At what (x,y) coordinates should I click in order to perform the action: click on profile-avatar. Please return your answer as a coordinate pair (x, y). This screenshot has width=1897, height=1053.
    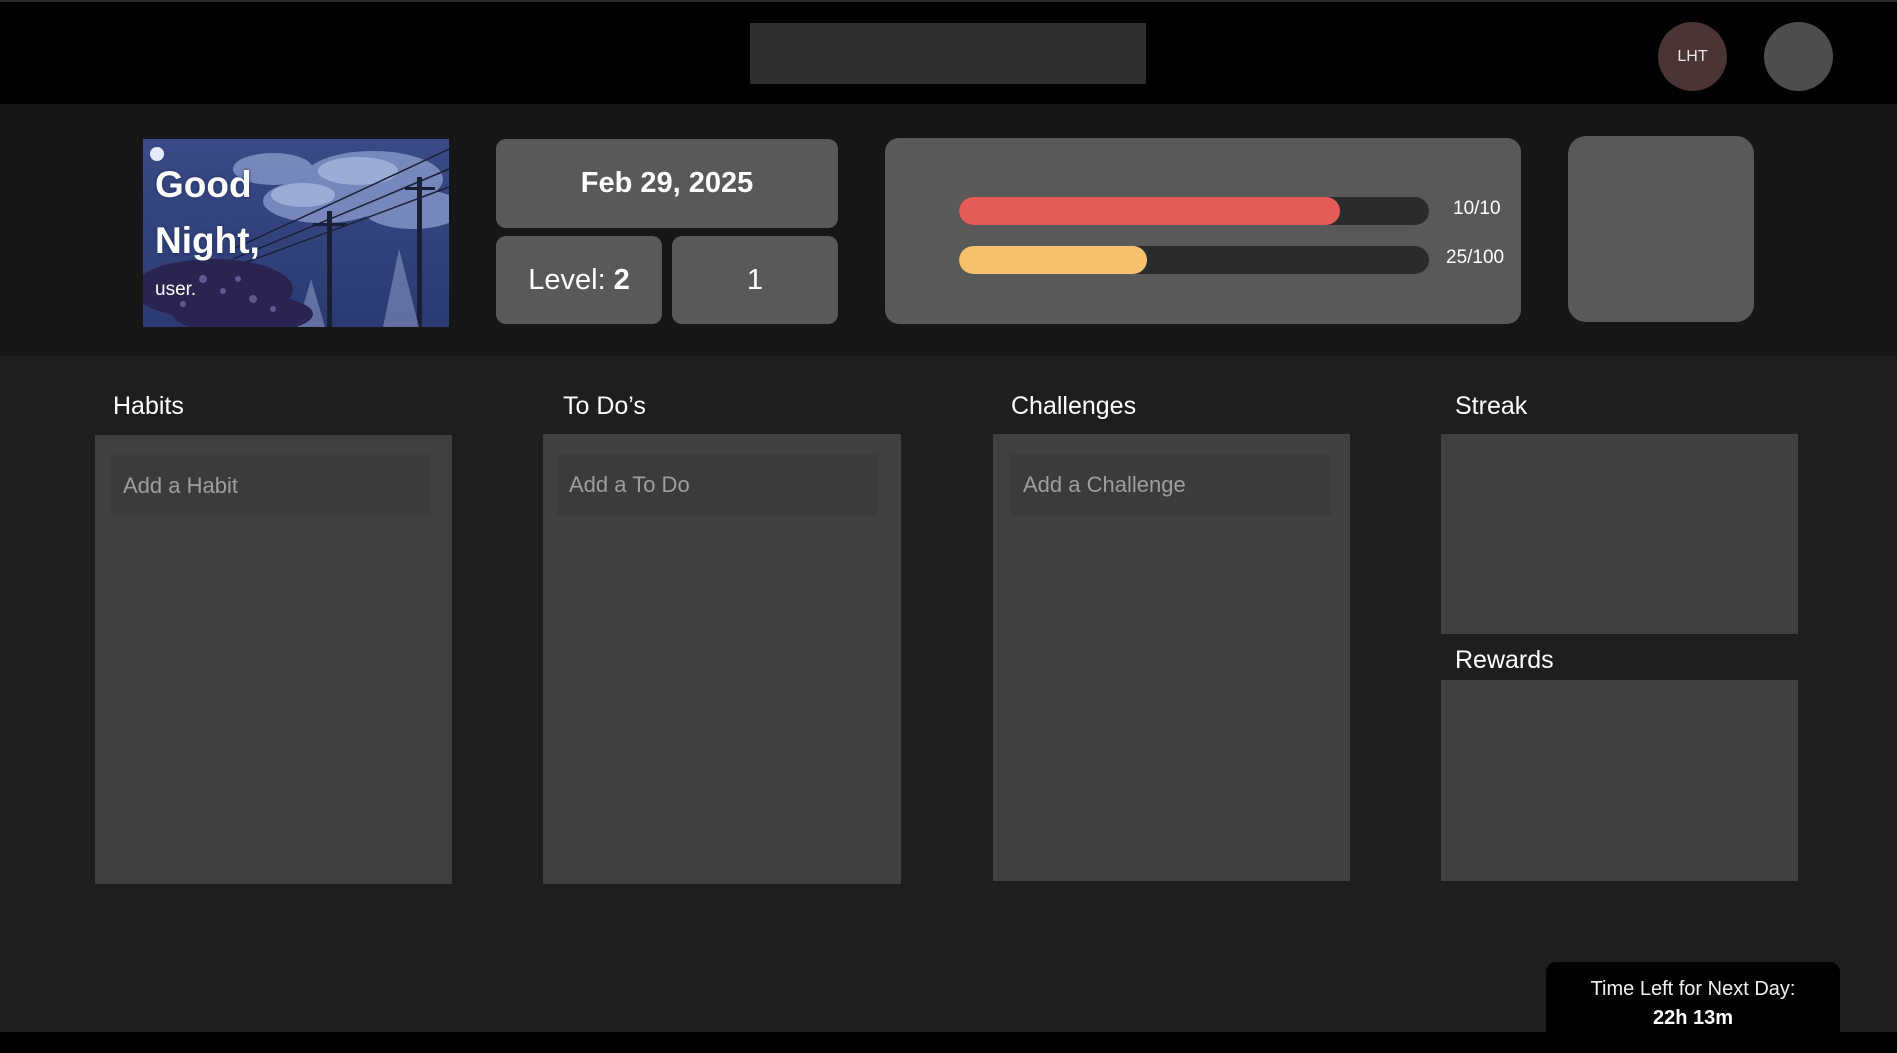
    Looking at the image, I should click on (1798, 56).